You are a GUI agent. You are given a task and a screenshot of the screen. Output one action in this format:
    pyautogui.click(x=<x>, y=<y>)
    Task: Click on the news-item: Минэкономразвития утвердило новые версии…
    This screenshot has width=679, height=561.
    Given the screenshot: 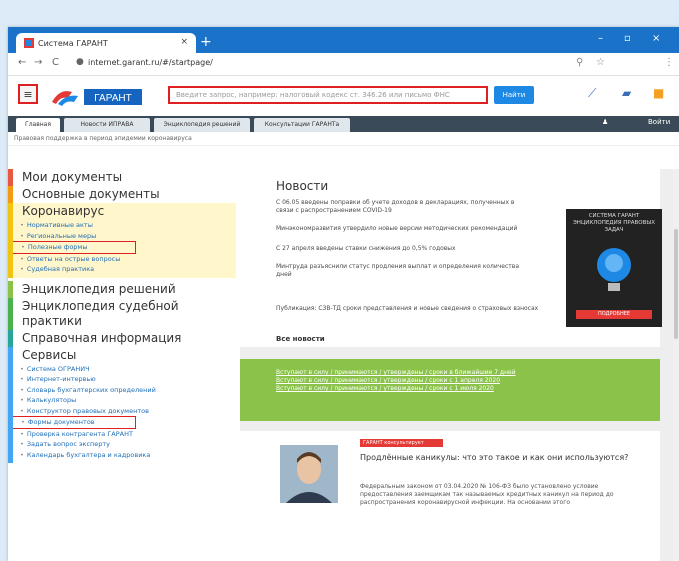 What is the action you would take?
    pyautogui.click(x=401, y=229)
    